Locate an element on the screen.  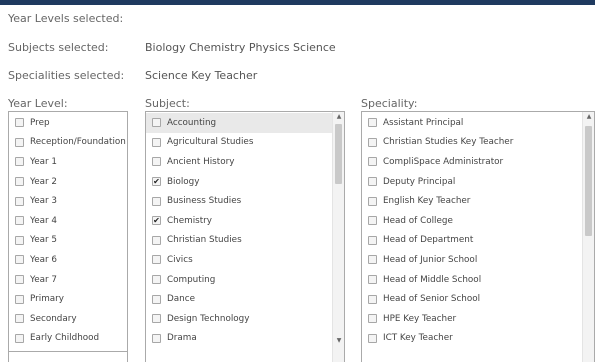
list-option-label: Chemistry is located at coordinates (189, 220).